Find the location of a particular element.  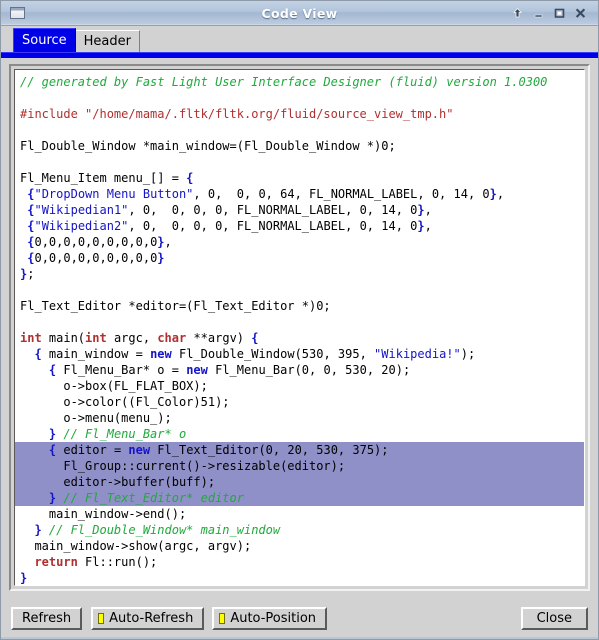

tab-header: Header is located at coordinates (107, 41).